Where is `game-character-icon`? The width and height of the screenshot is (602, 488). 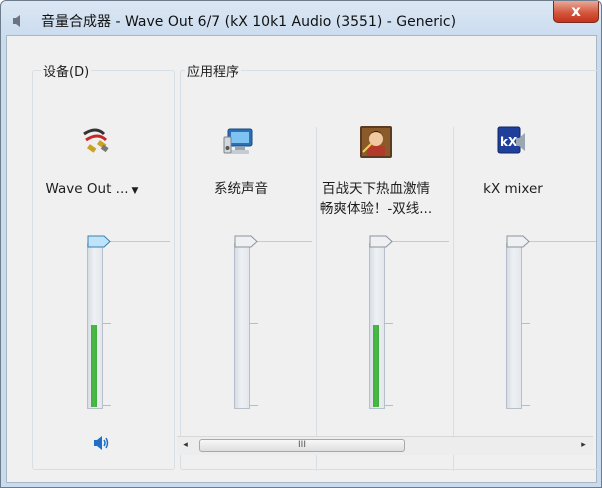 game-character-icon is located at coordinates (376, 142).